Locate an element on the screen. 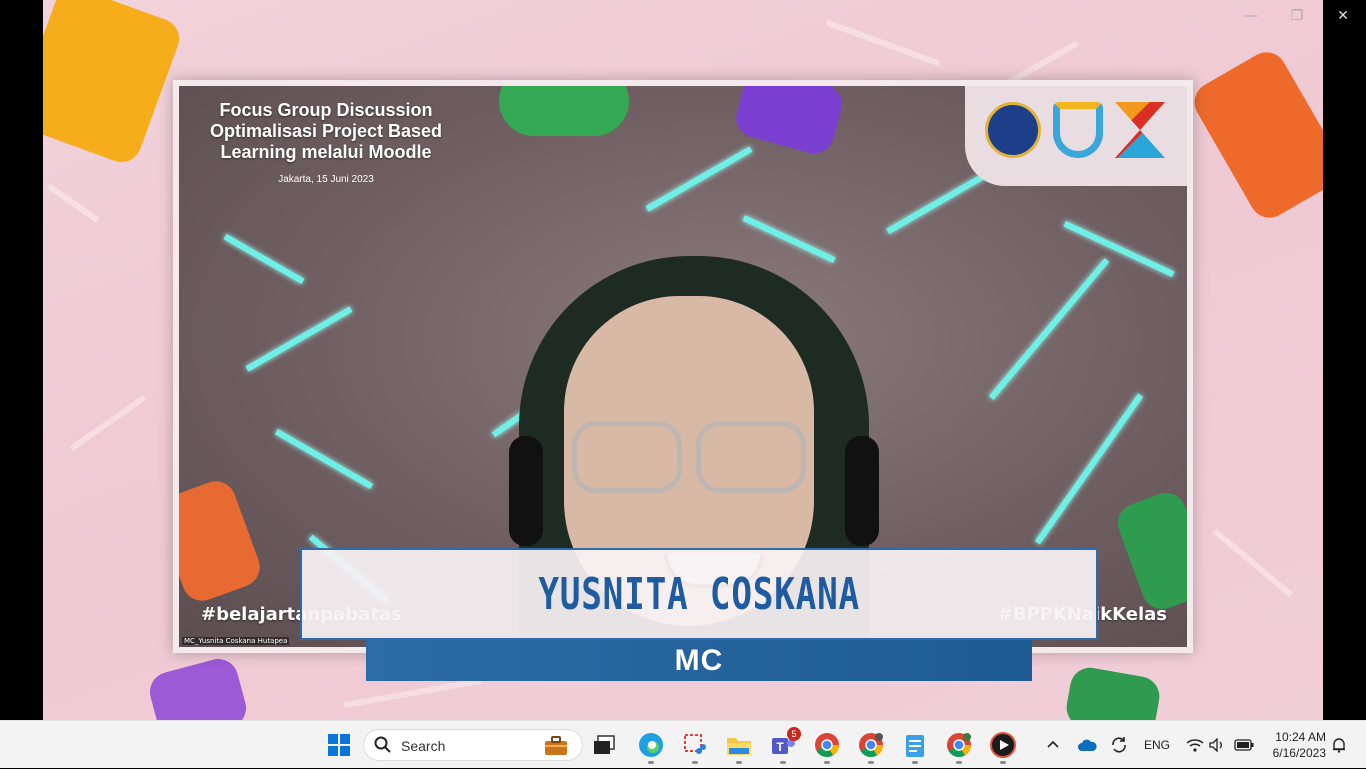 The height and width of the screenshot is (769, 1366). lower-third-name: YUSNITA COSKANA is located at coordinates (699, 594).